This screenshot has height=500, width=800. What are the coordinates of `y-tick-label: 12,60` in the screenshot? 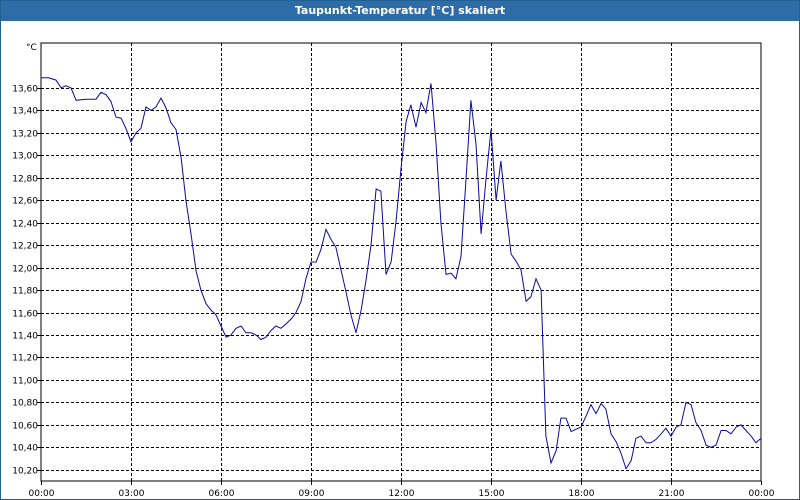 It's located at (25, 202).